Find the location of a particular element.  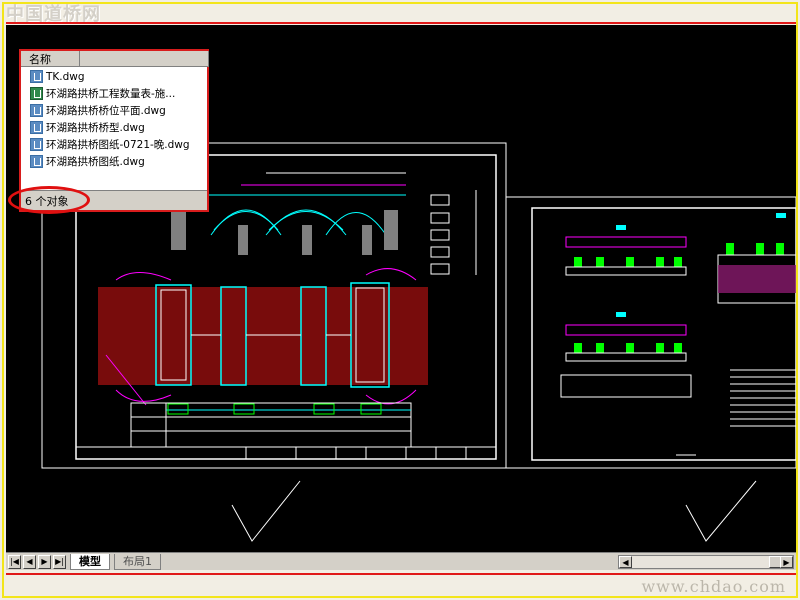

tab-model: 模型 is located at coordinates (90, 561).